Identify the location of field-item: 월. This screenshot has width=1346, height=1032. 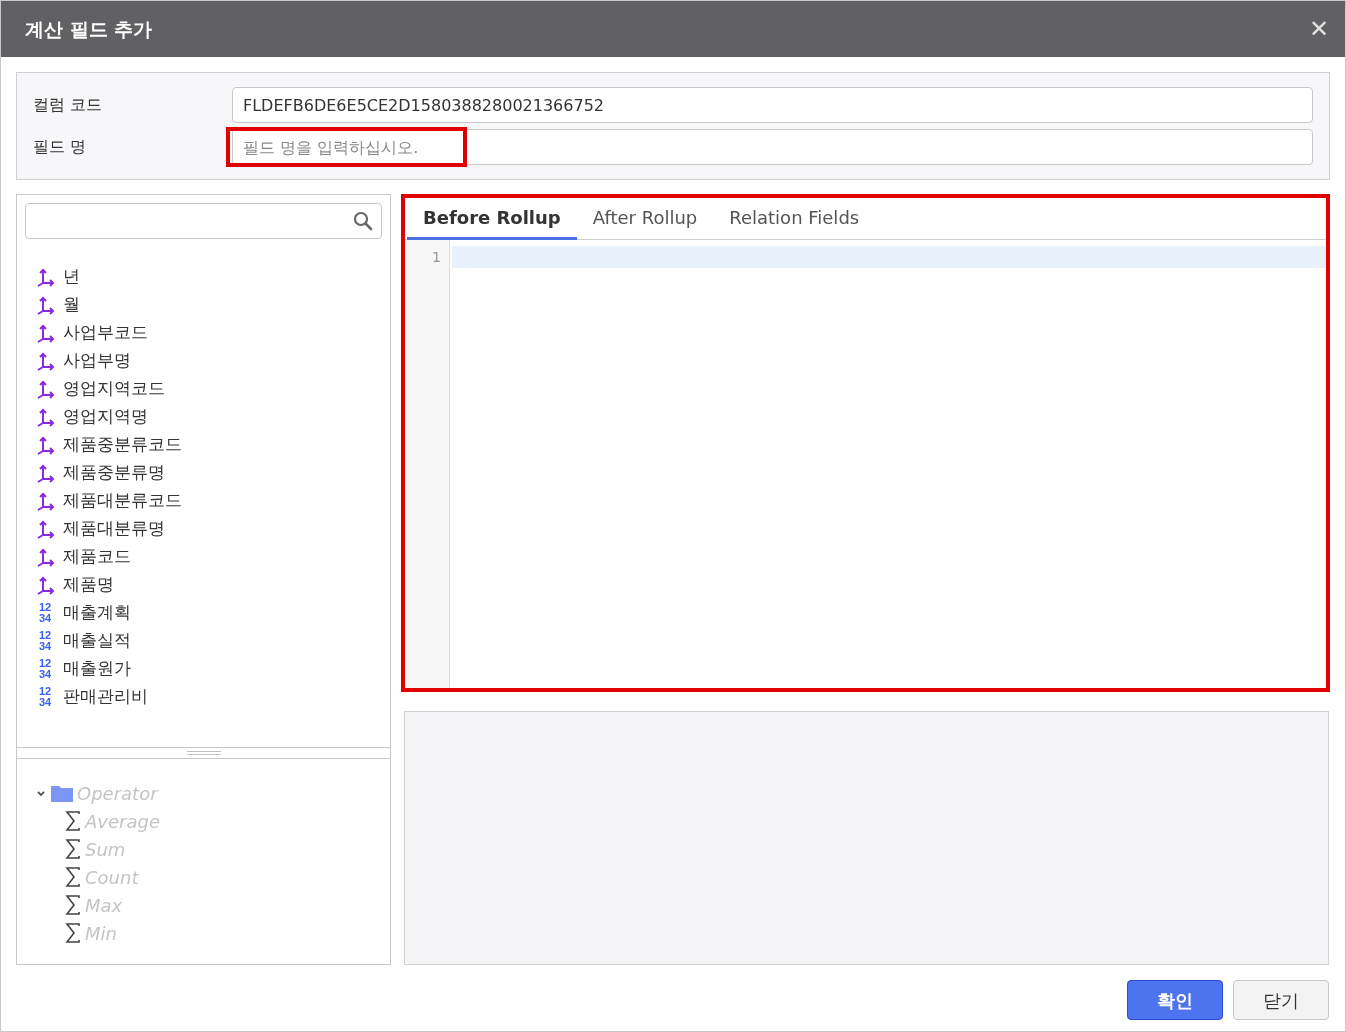
(71, 305).